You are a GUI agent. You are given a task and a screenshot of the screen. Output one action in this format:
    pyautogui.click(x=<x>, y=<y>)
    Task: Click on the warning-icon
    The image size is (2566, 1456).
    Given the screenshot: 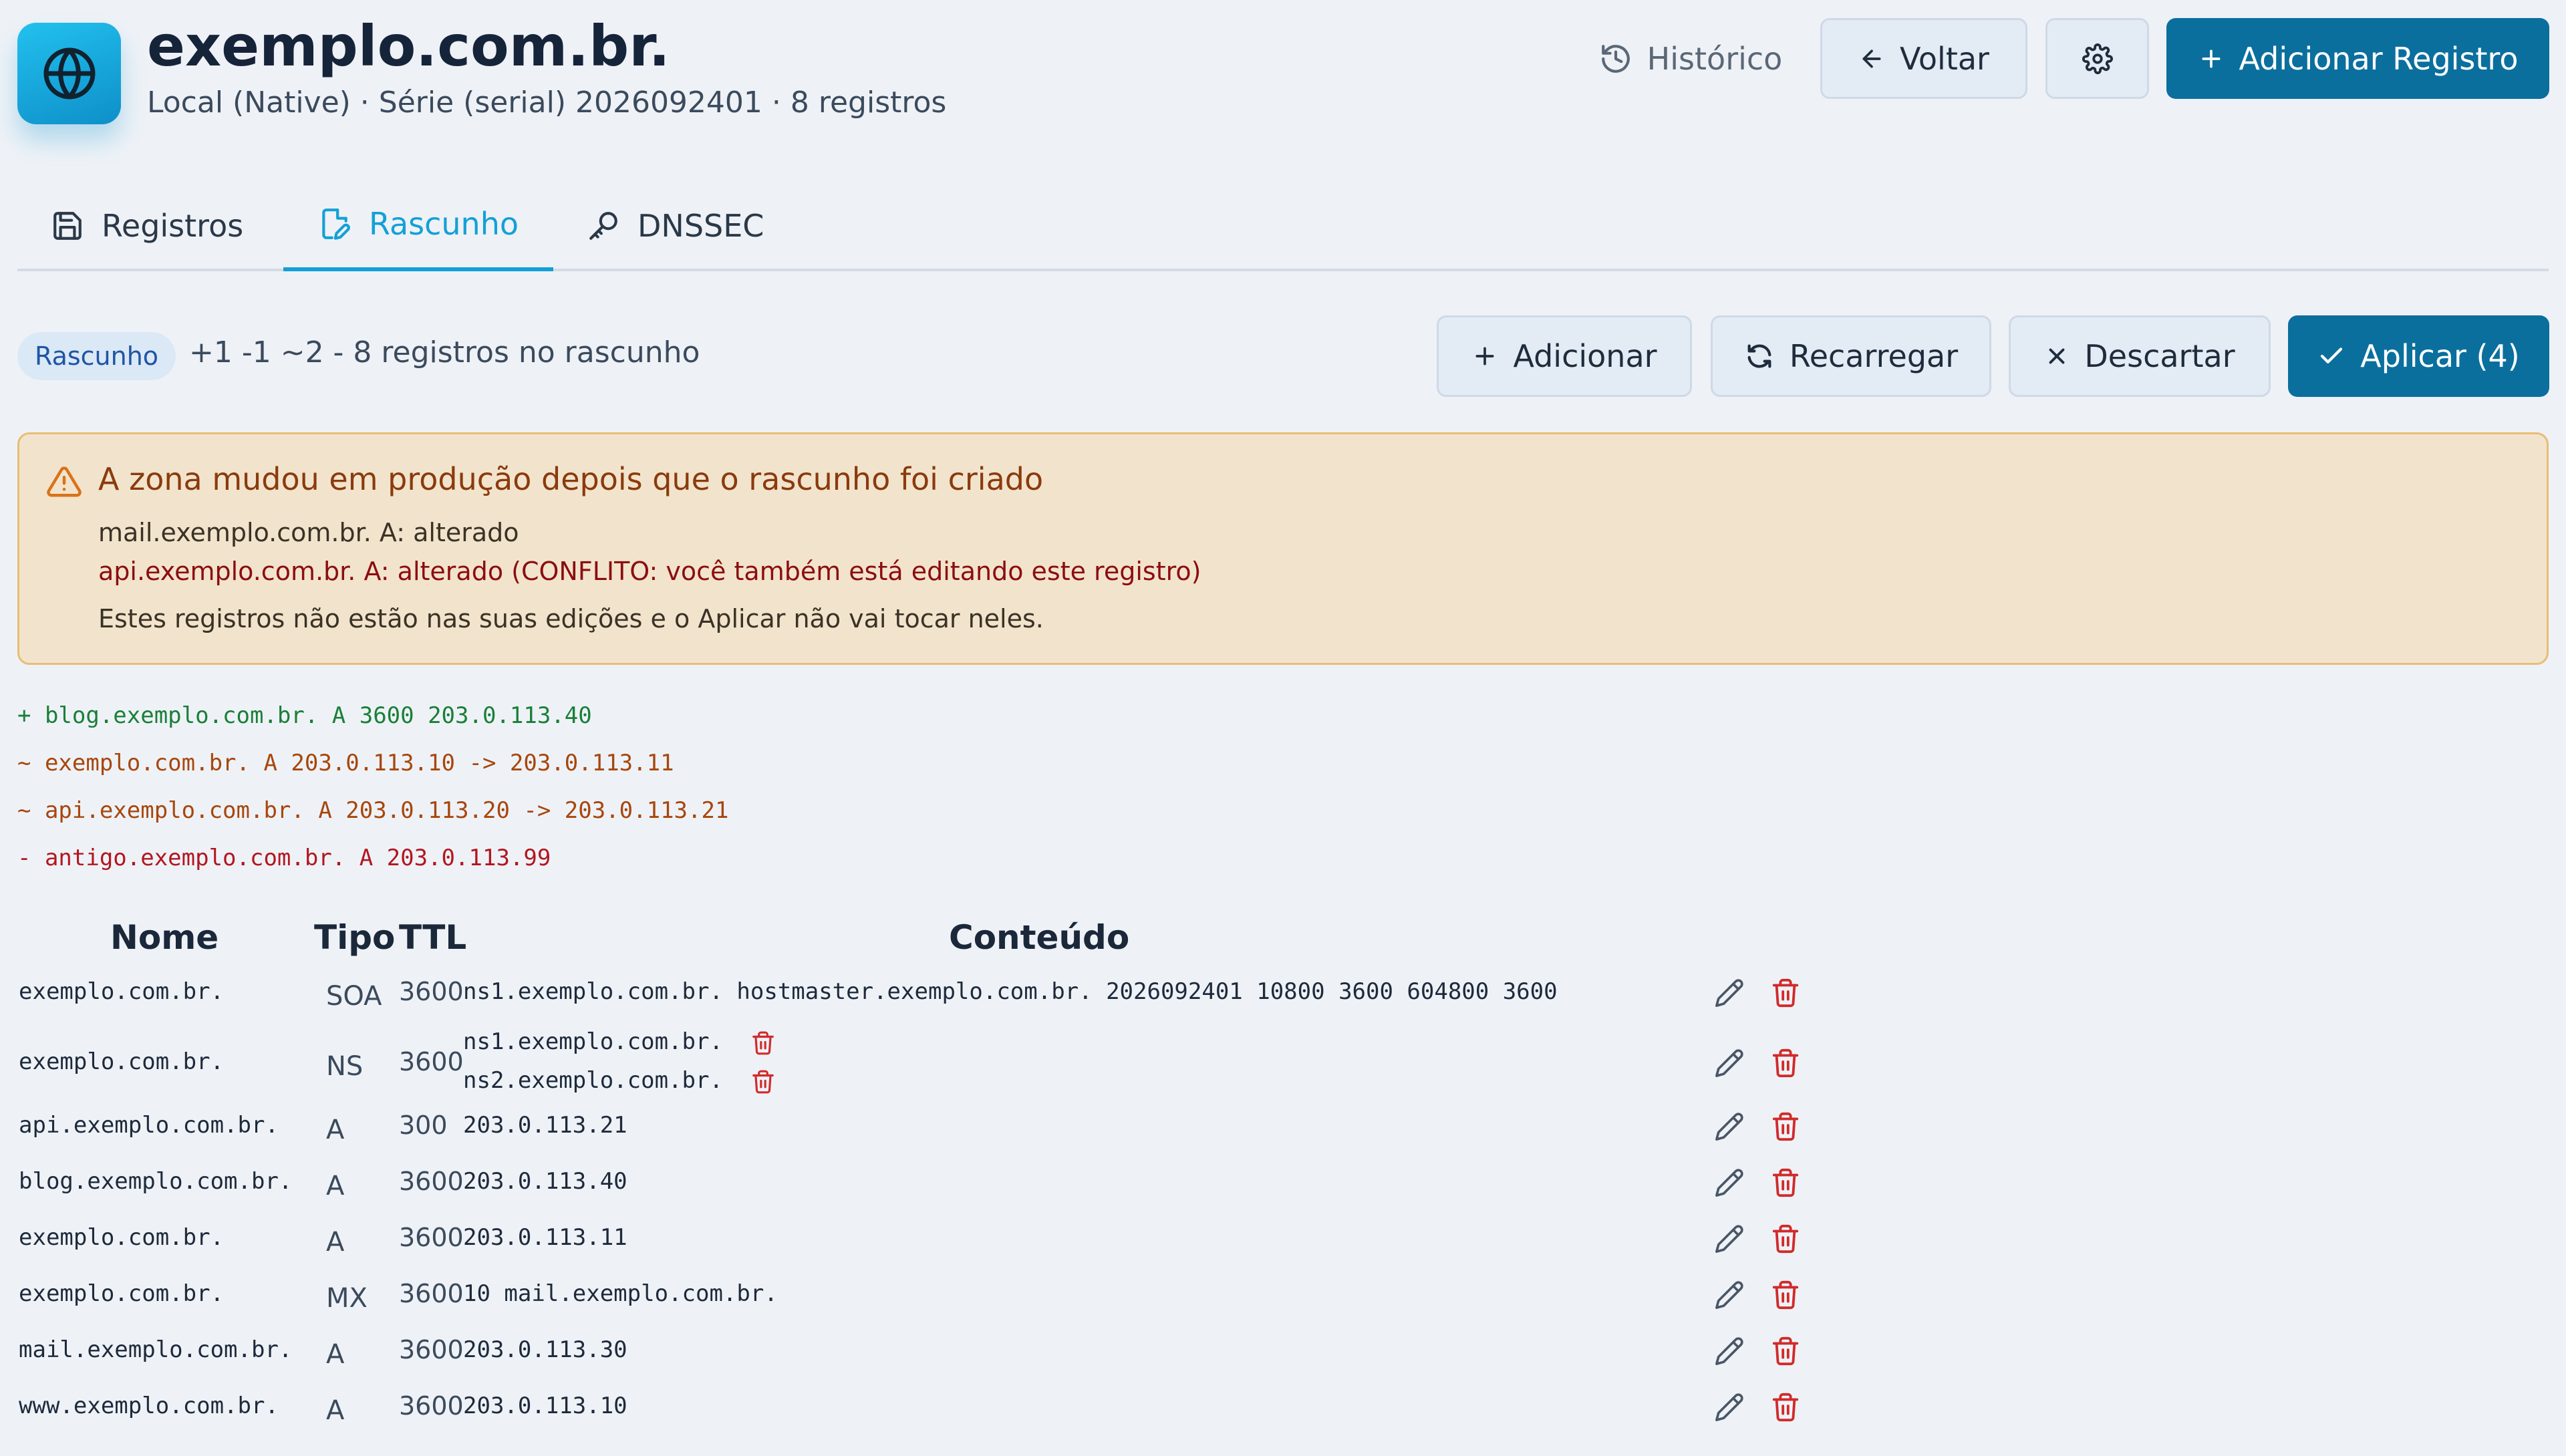 What is the action you would take?
    pyautogui.click(x=64, y=481)
    